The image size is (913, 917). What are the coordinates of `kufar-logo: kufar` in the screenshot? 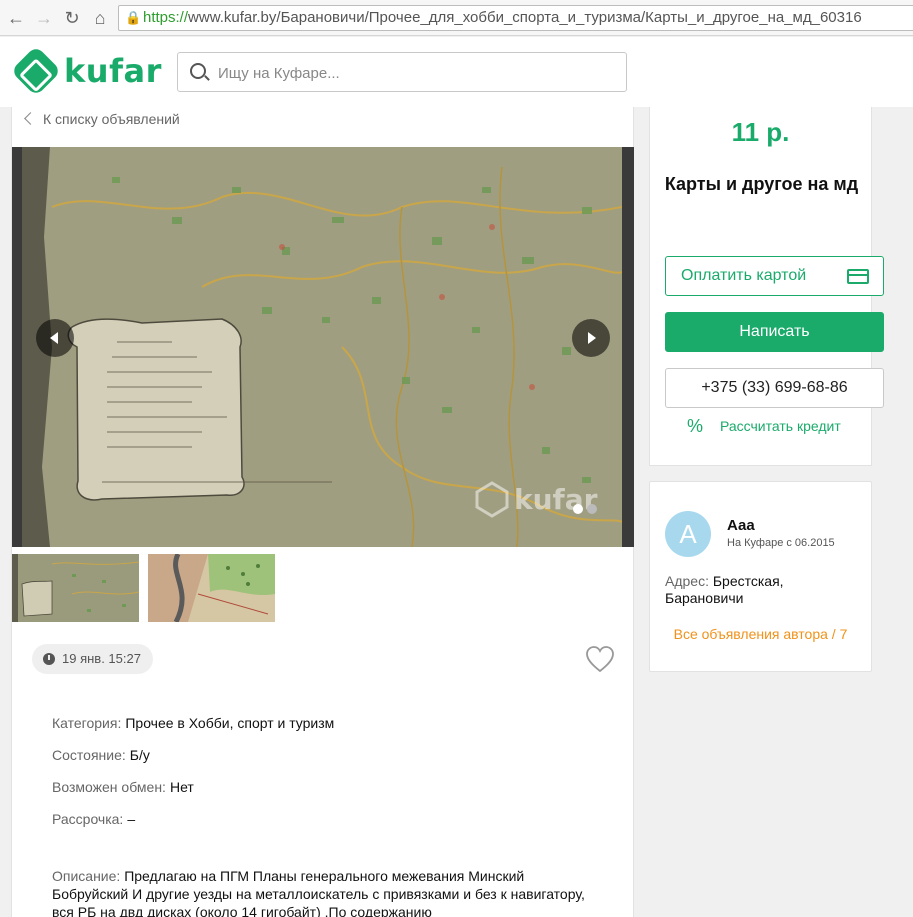 It's located at (86, 71).